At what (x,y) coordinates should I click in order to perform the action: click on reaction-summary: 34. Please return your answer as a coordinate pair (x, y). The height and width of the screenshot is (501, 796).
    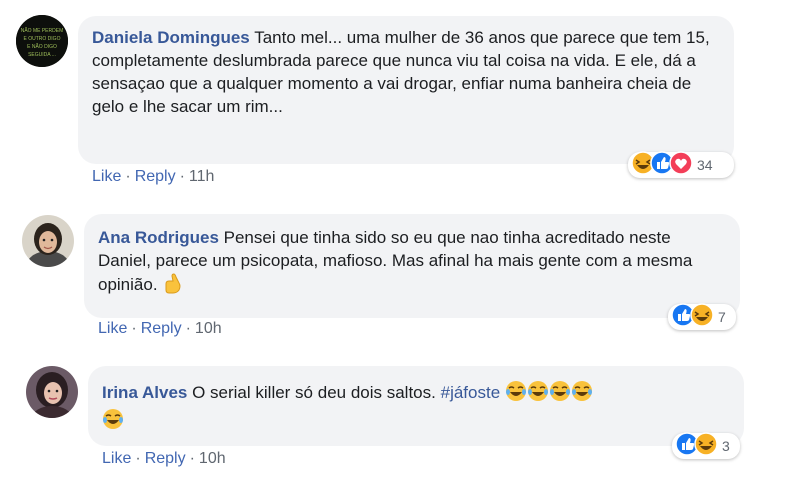
    Looking at the image, I should click on (681, 165).